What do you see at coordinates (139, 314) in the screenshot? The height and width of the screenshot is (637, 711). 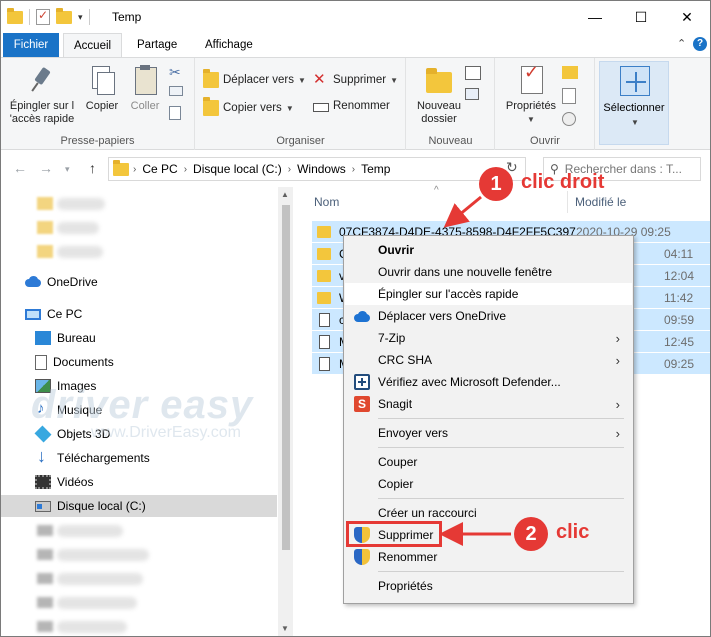 I see `nav-this-pc: Ce PC` at bounding box center [139, 314].